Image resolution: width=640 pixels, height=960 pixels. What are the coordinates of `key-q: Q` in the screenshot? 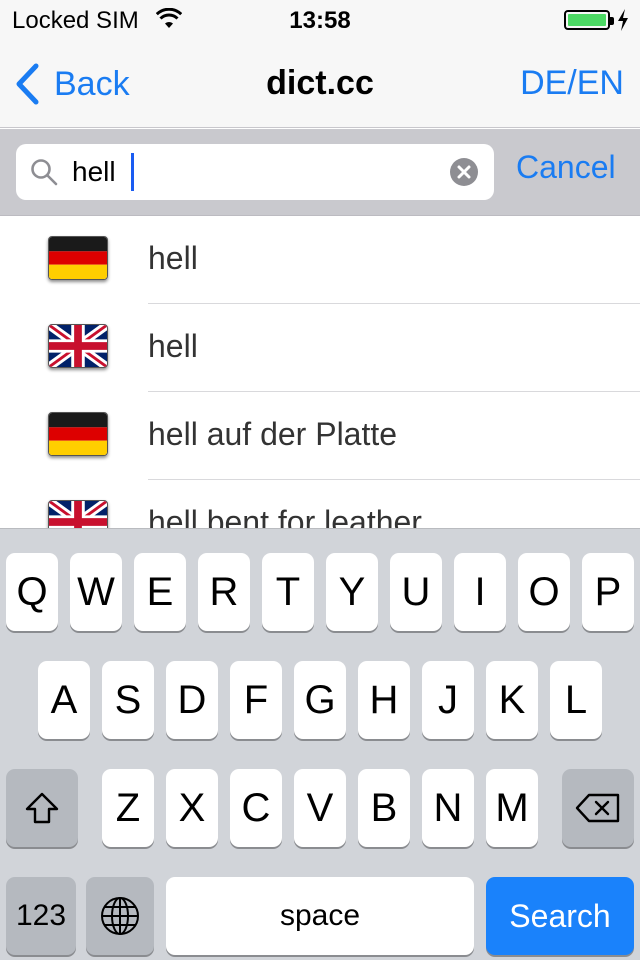 It's located at (32, 592).